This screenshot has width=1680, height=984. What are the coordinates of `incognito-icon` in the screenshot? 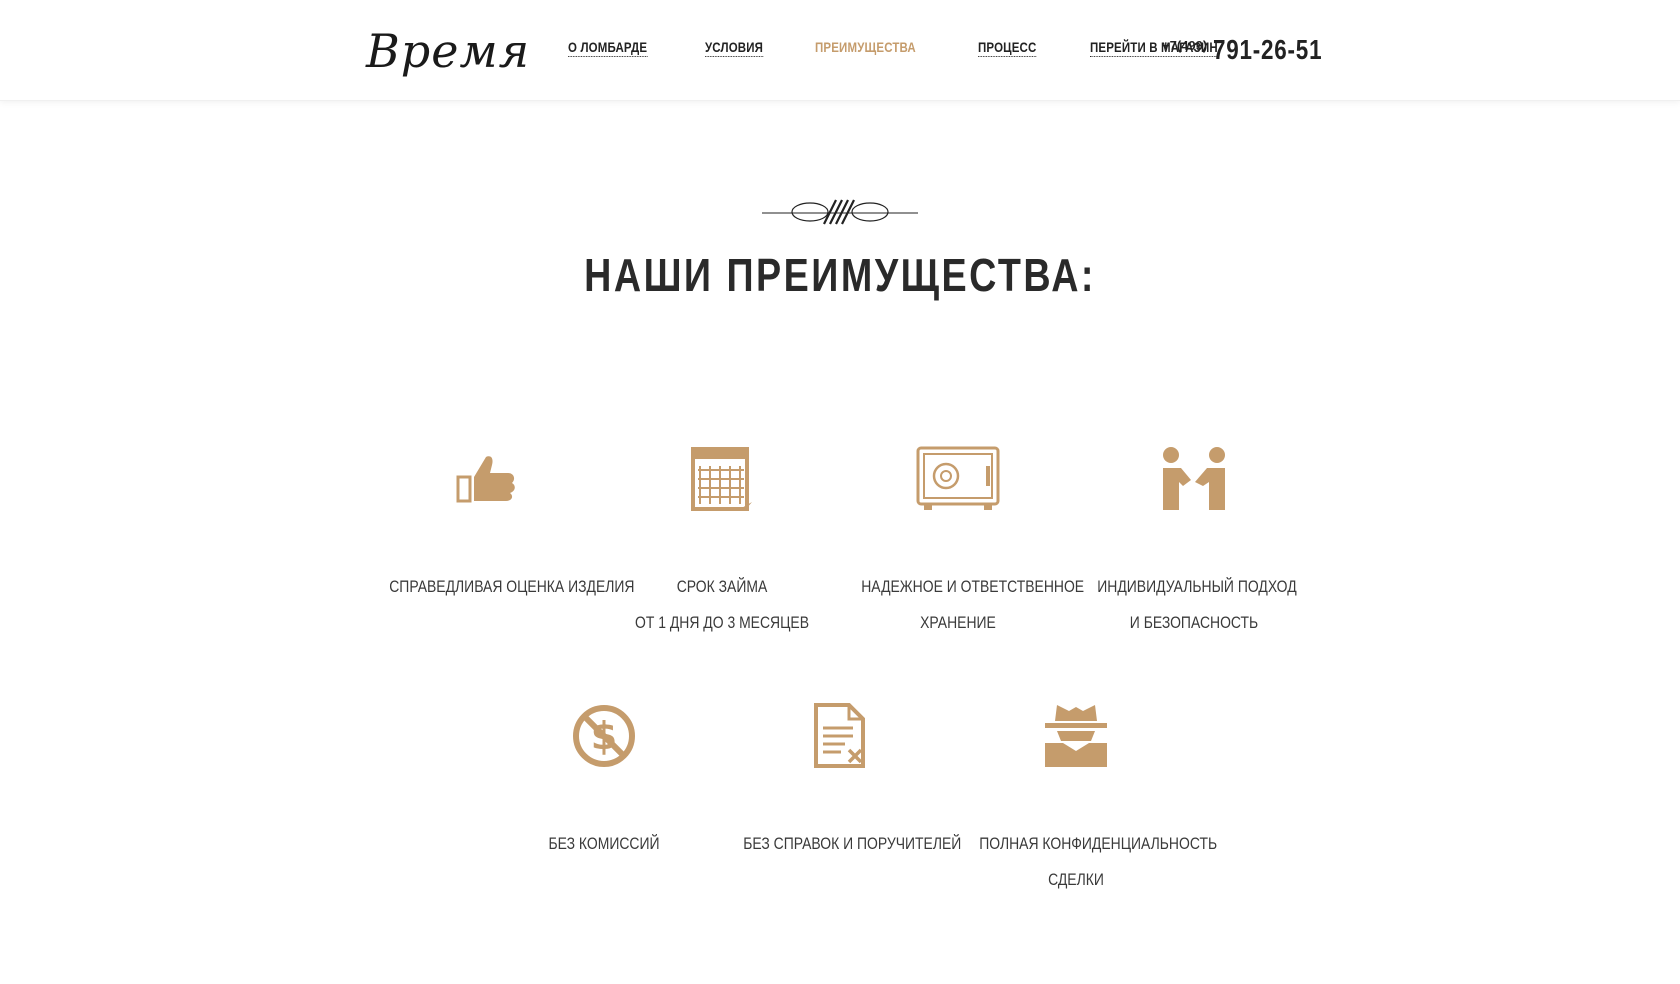 It's located at (1076, 736).